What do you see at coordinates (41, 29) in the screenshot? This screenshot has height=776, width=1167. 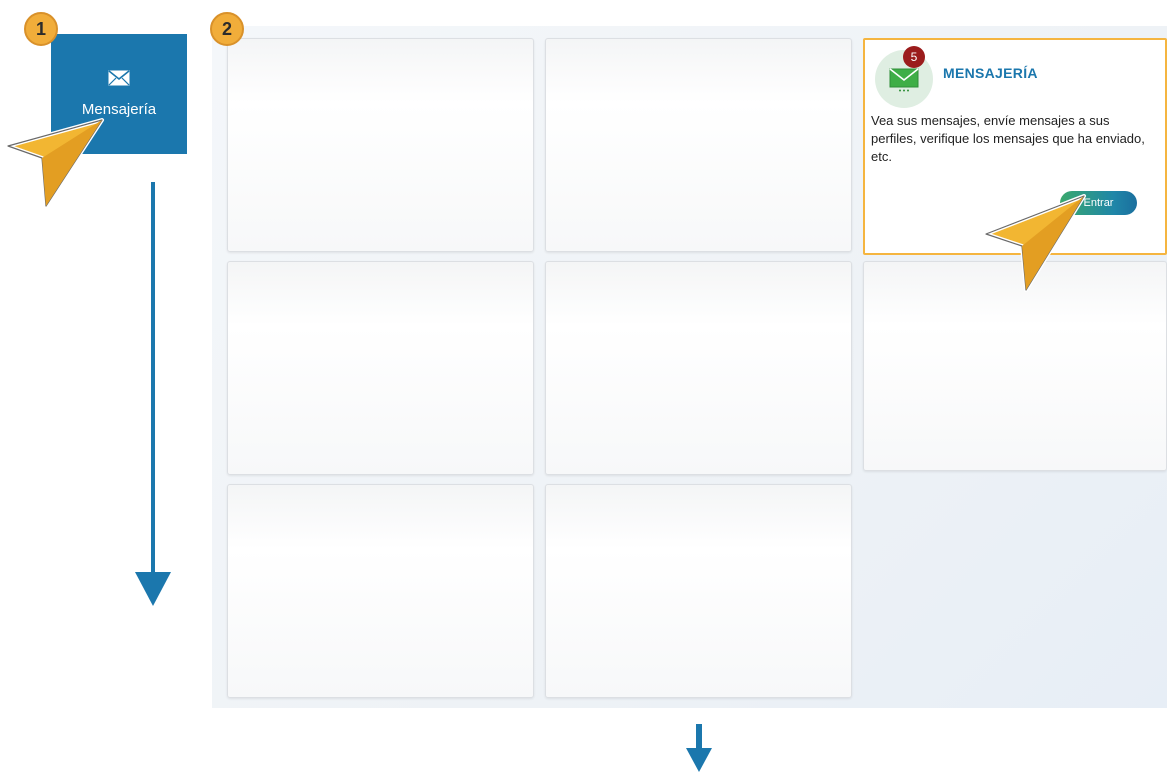 I see `step-badge-1: 1` at bounding box center [41, 29].